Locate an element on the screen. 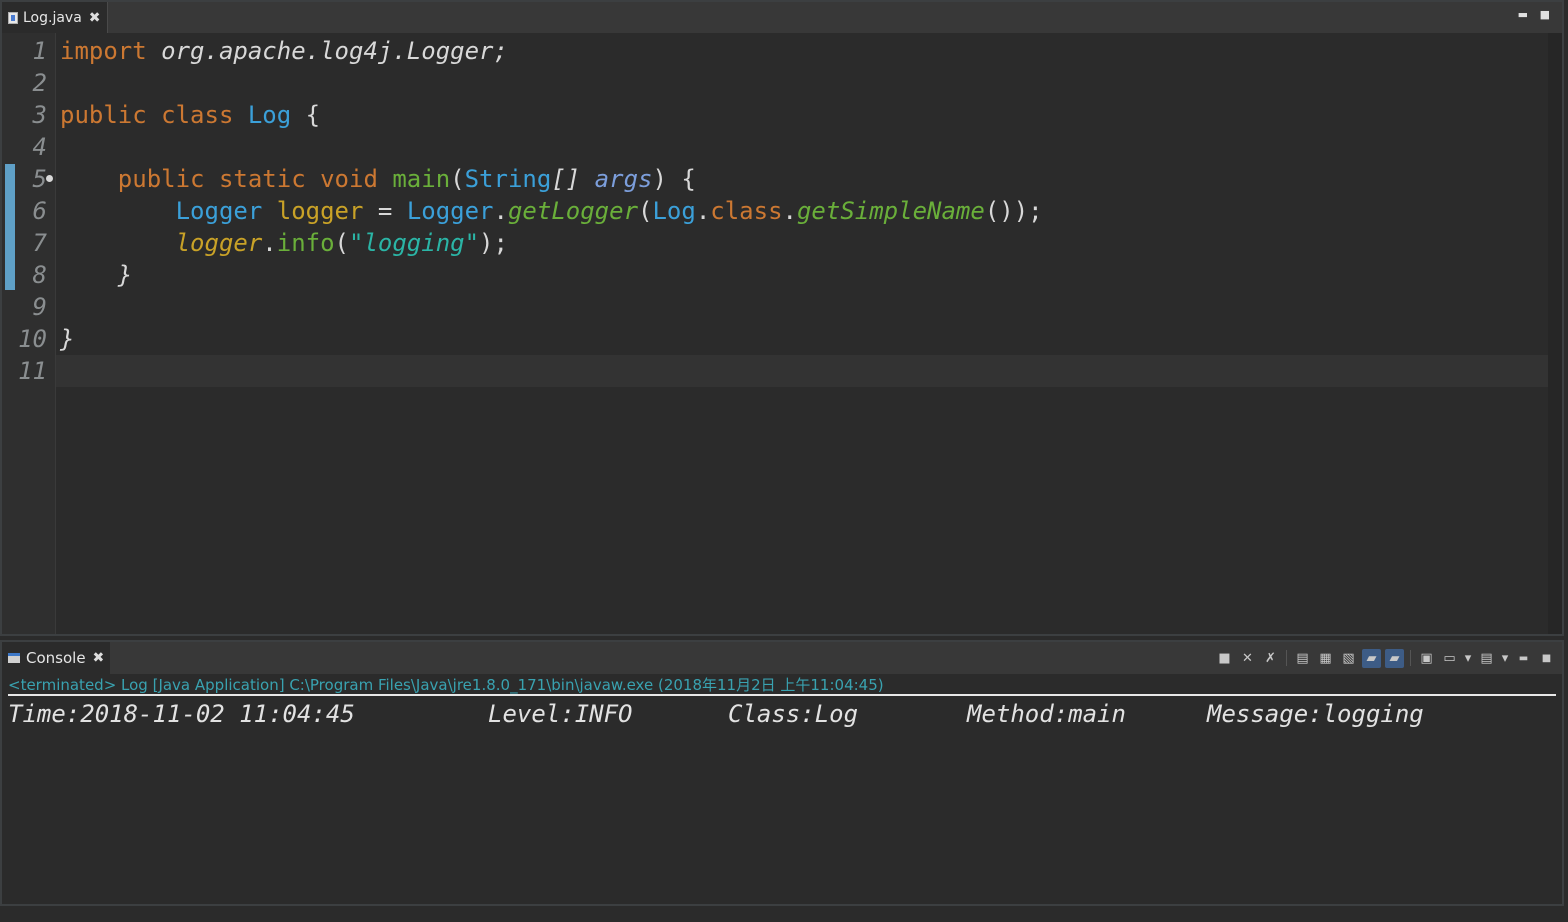 This screenshot has height=922, width=1568. keyword: static is located at coordinates (255, 179).